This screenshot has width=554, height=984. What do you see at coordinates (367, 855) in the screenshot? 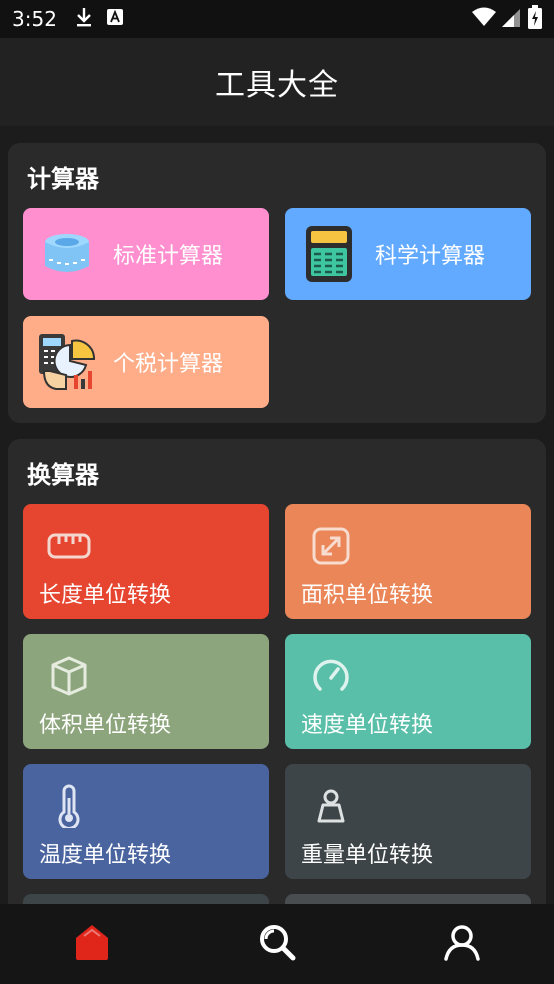
I see `weight-converter-label: 重量单位转换` at bounding box center [367, 855].